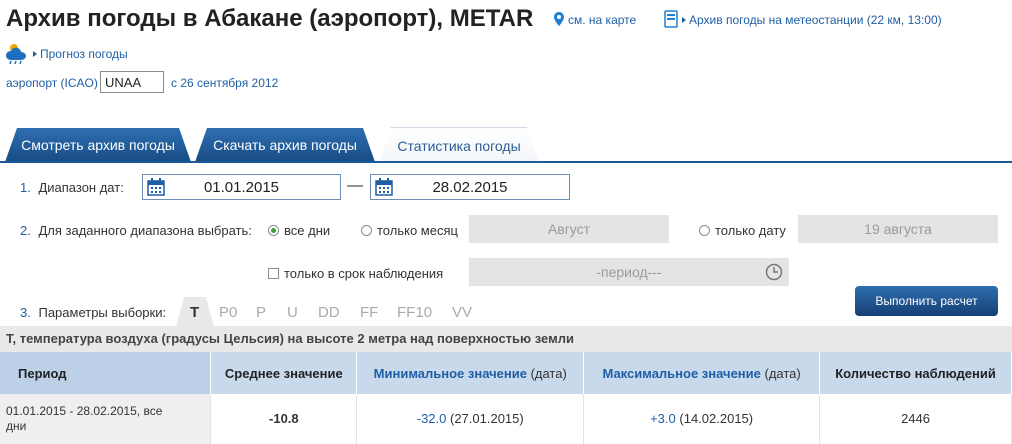 This screenshot has width=1012, height=444. What do you see at coordinates (270, 18) in the screenshot?
I see `page-title: Архив погоды в Абакане (аэропорт), METAR` at bounding box center [270, 18].